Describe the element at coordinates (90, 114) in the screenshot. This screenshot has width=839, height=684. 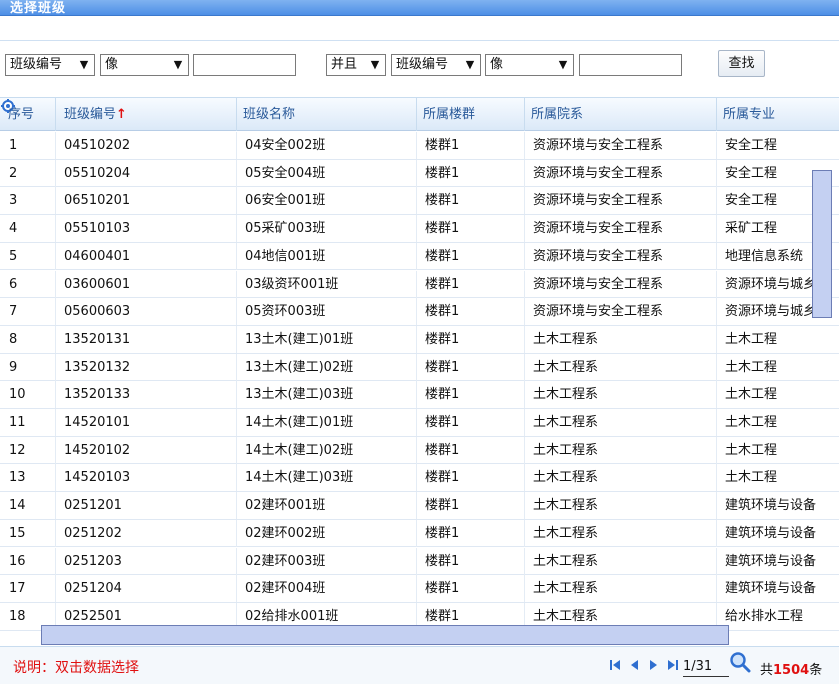
I see `col-header-class-code-label: 班级编号` at that location.